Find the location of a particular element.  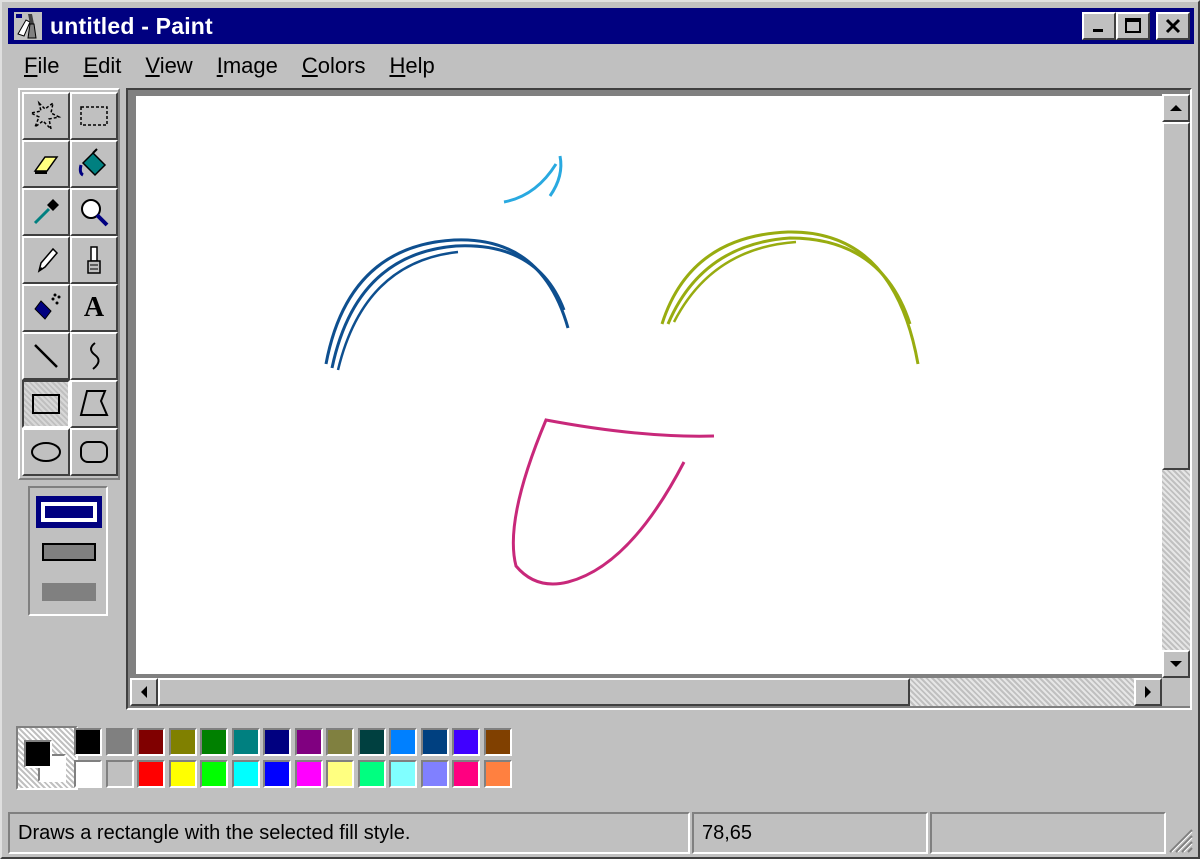

paint-app-icon is located at coordinates (28, 26).